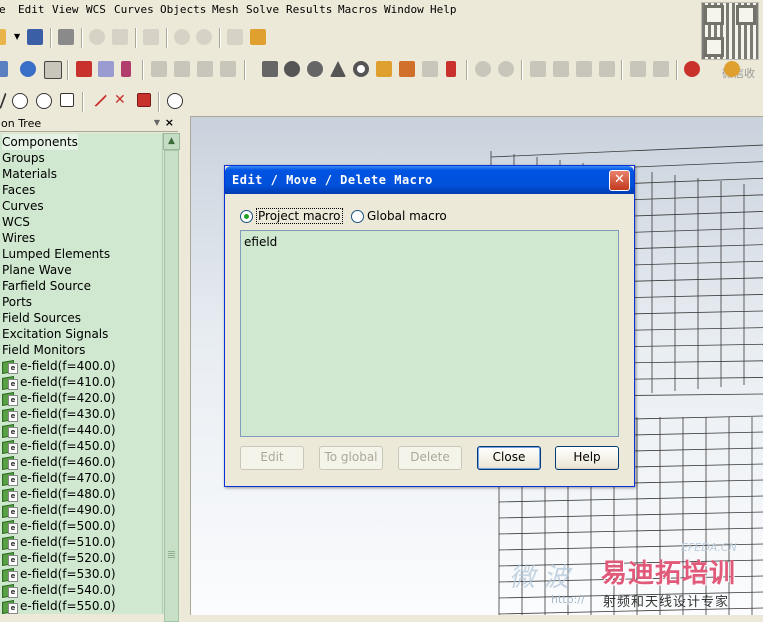 This screenshot has height=622, width=763. What do you see at coordinates (59, 446) in the screenshot?
I see `tree-item-monitor: e e-field(f=450.0)` at bounding box center [59, 446].